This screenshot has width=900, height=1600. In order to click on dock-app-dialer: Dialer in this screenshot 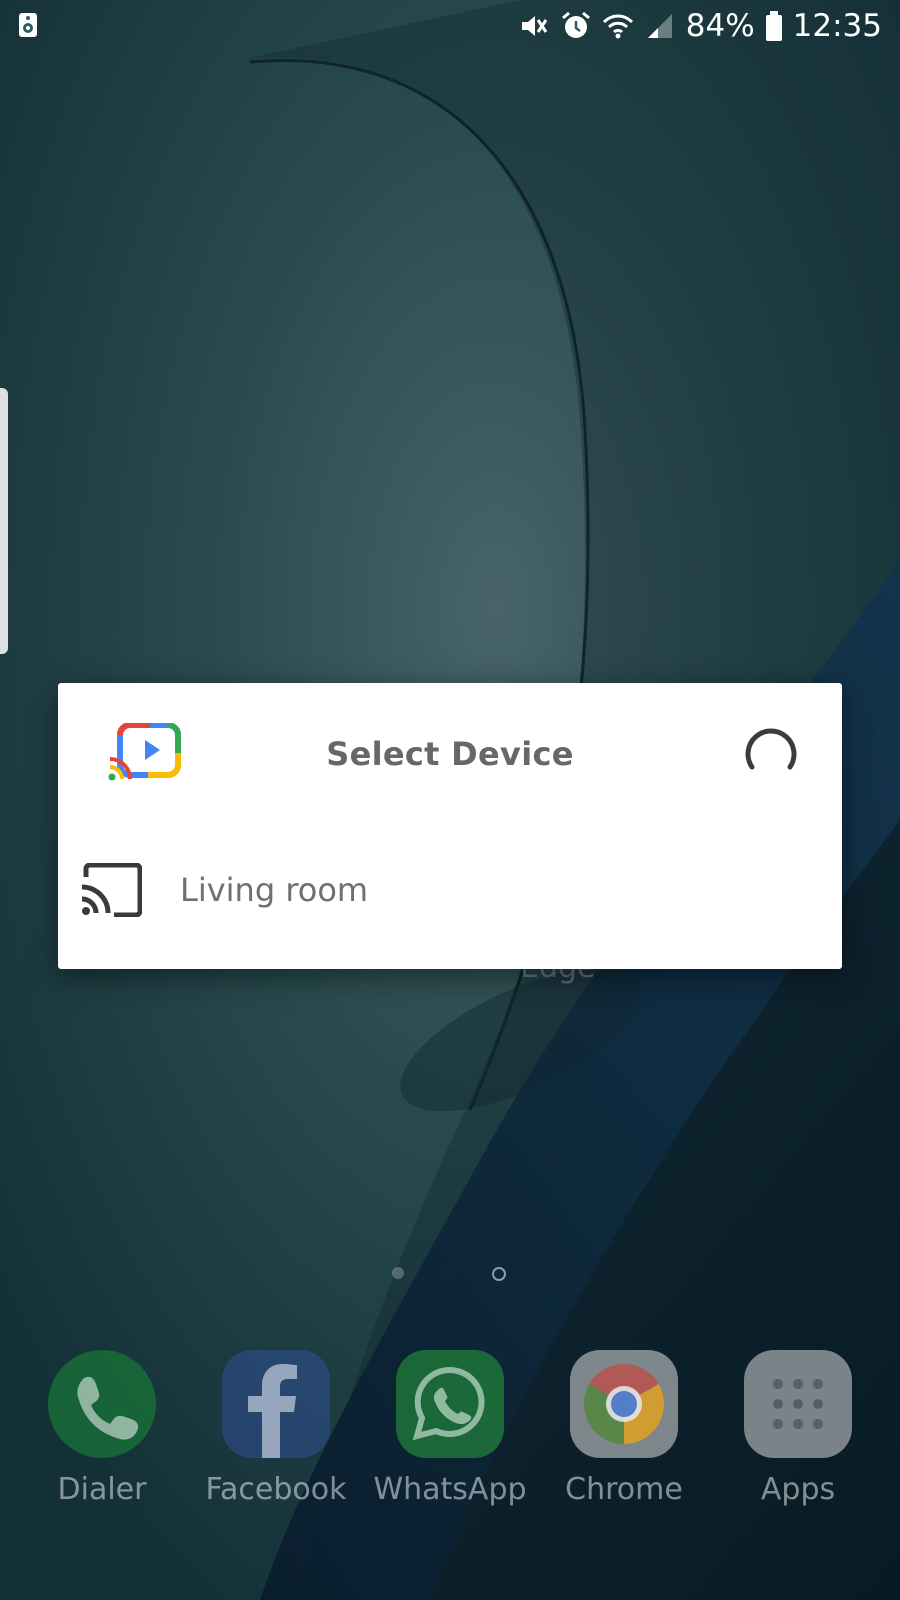, I will do `click(102, 1430)`.